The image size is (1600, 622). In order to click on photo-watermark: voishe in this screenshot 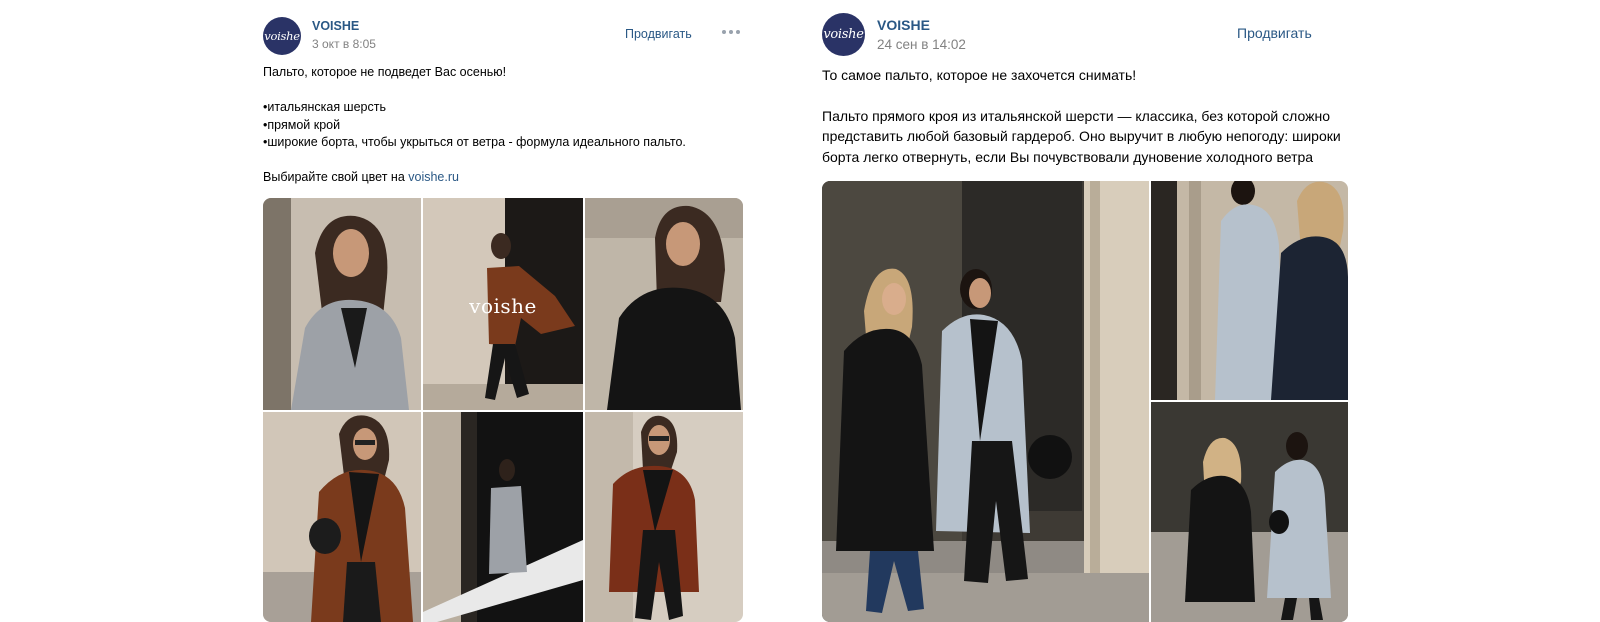, I will do `click(503, 306)`.